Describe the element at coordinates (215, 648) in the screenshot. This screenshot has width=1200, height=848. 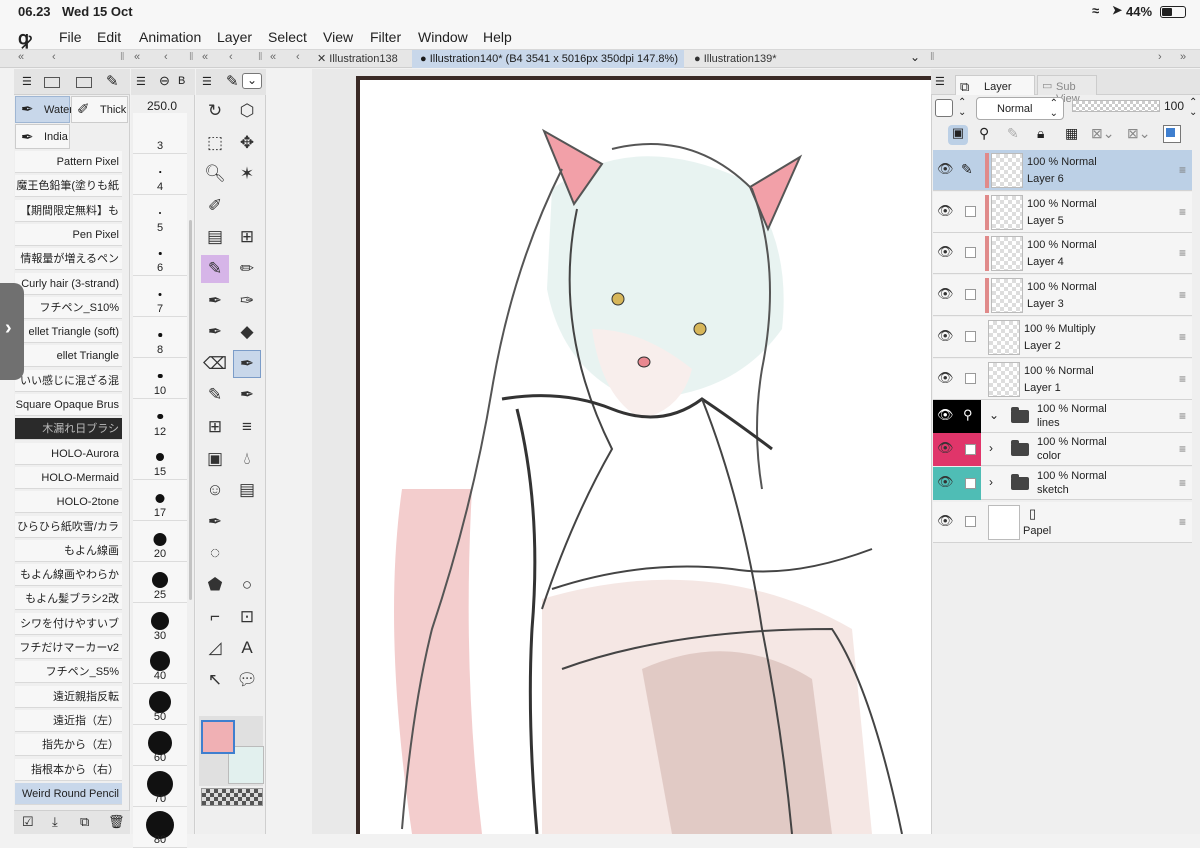
I see `perspective-ruler-icon: ◿` at that location.